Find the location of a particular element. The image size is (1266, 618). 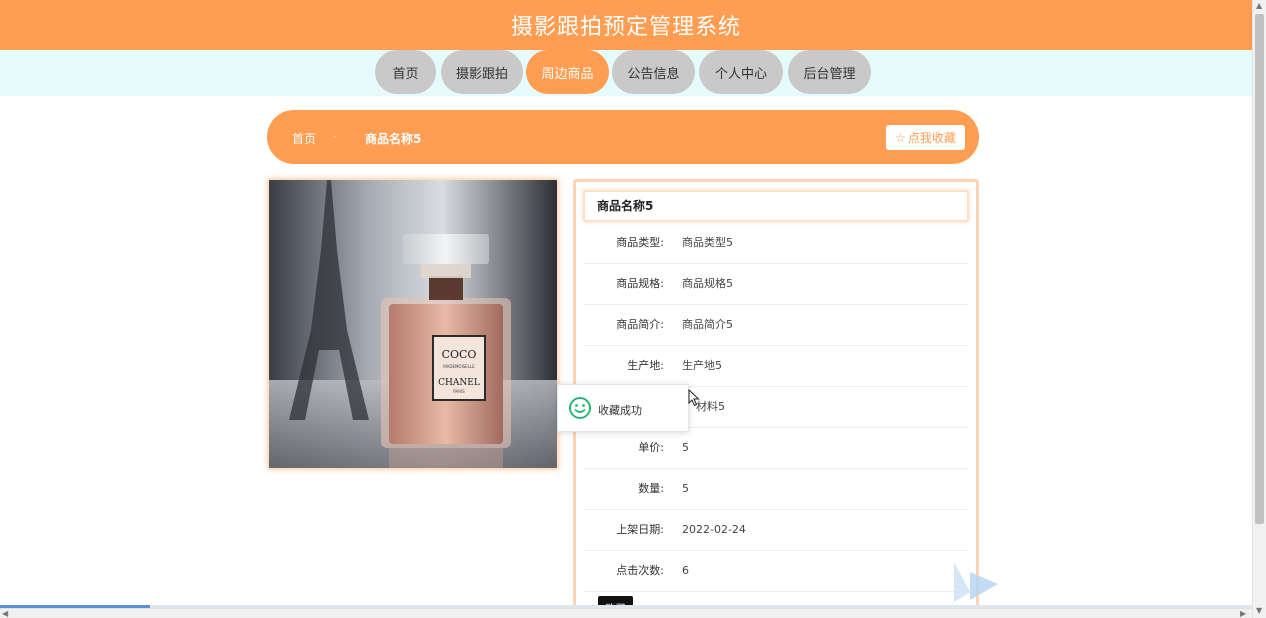

mouse-cursor-icon is located at coordinates (694, 398).